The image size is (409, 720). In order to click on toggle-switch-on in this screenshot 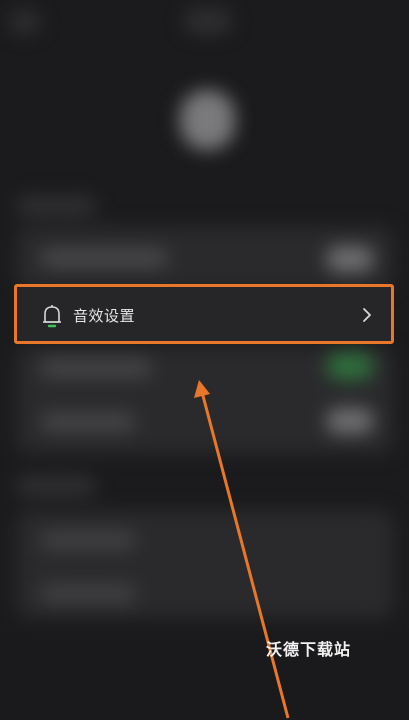, I will do `click(350, 366)`.